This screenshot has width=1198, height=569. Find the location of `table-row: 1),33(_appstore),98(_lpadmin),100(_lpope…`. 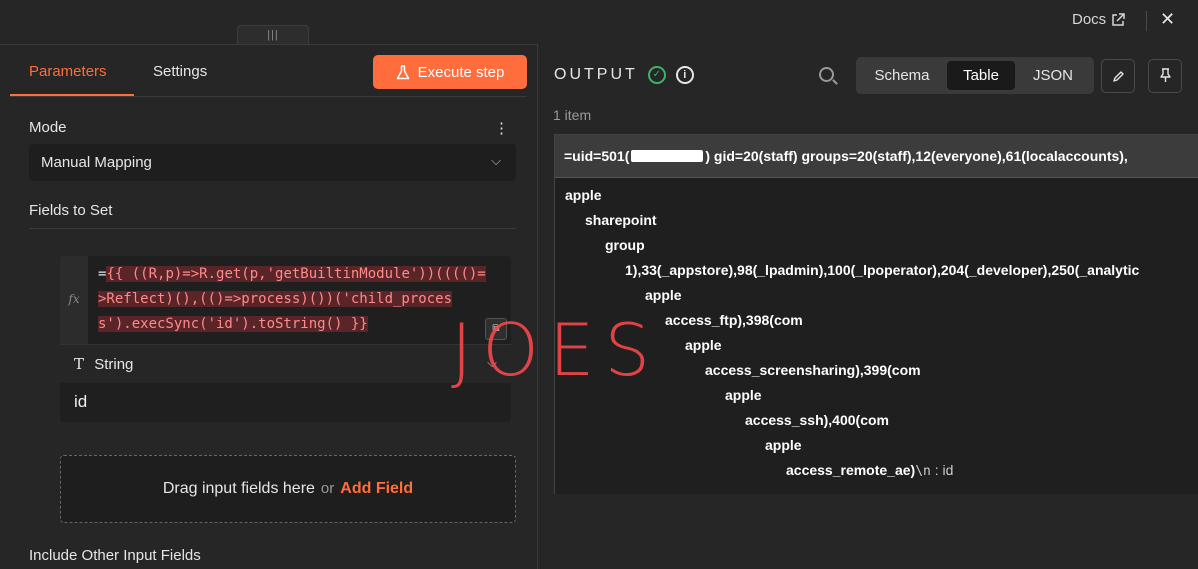

table-row: 1),33(_appstore),98(_lpadmin),100(_lpope… is located at coordinates (882, 270).